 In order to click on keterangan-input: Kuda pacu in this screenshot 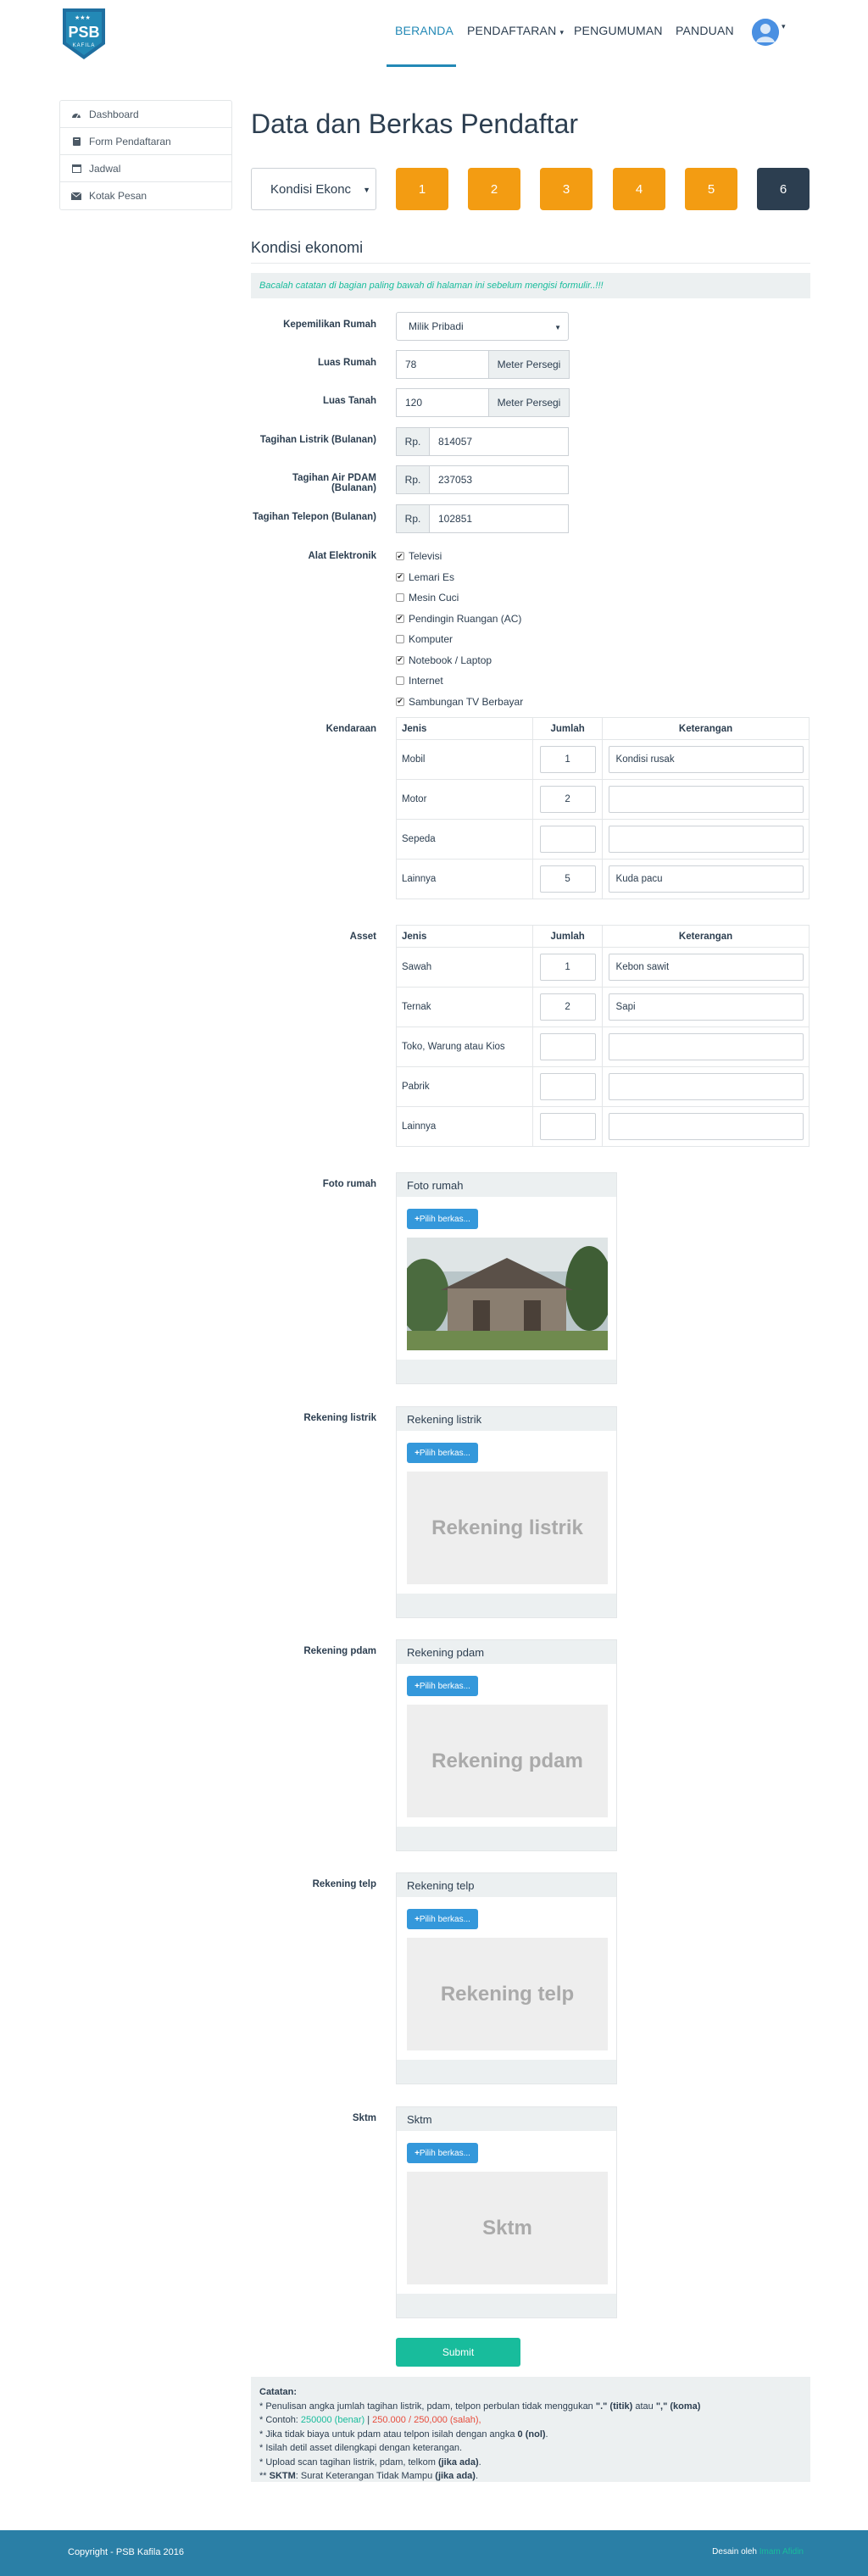, I will do `click(706, 879)`.